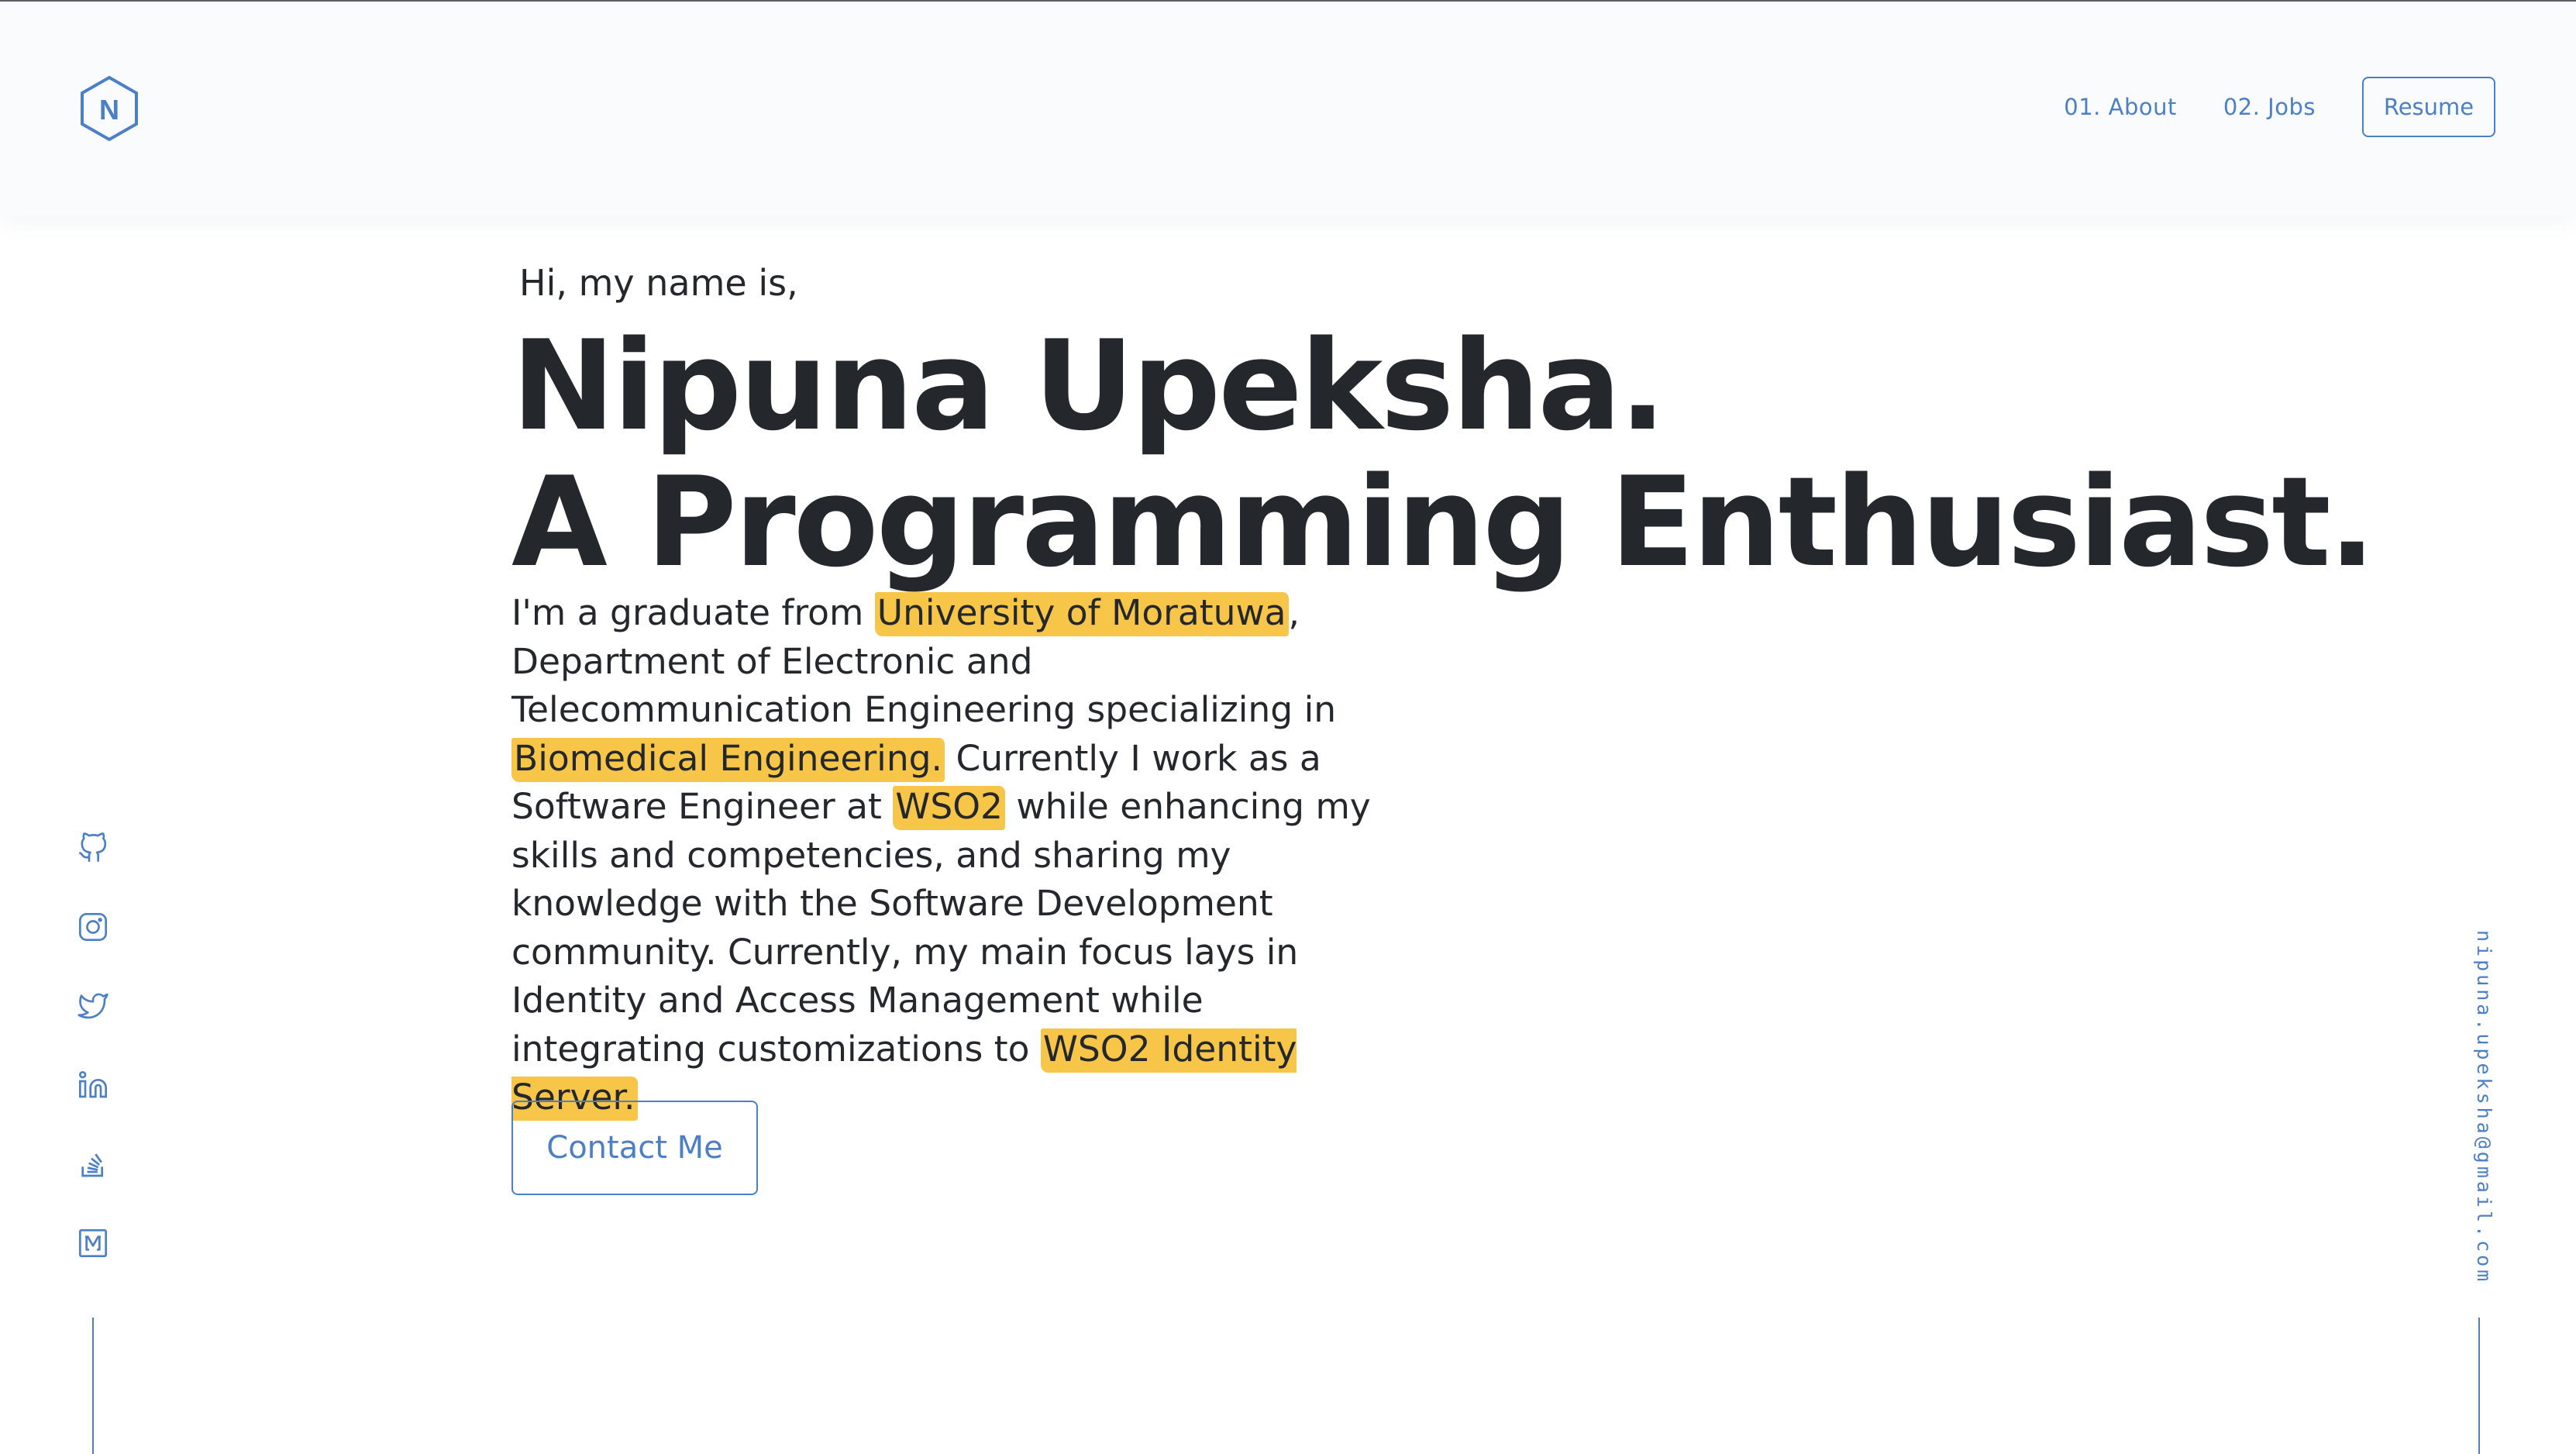  What do you see at coordinates (634, 1148) in the screenshot?
I see `contact-me-button: Contact Me` at bounding box center [634, 1148].